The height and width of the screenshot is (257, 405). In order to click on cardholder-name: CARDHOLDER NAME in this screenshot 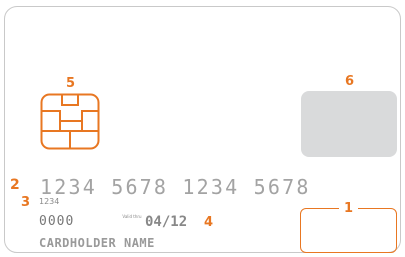, I will do `click(97, 243)`.